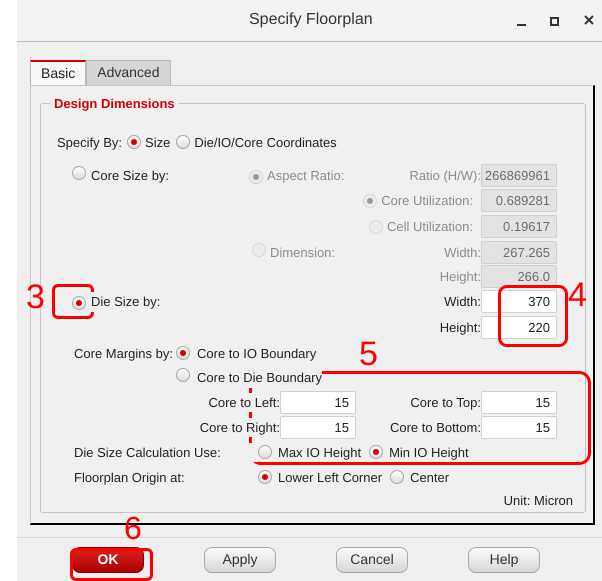 This screenshot has width=602, height=581. I want to click on dialog-button: Apply, so click(240, 559).